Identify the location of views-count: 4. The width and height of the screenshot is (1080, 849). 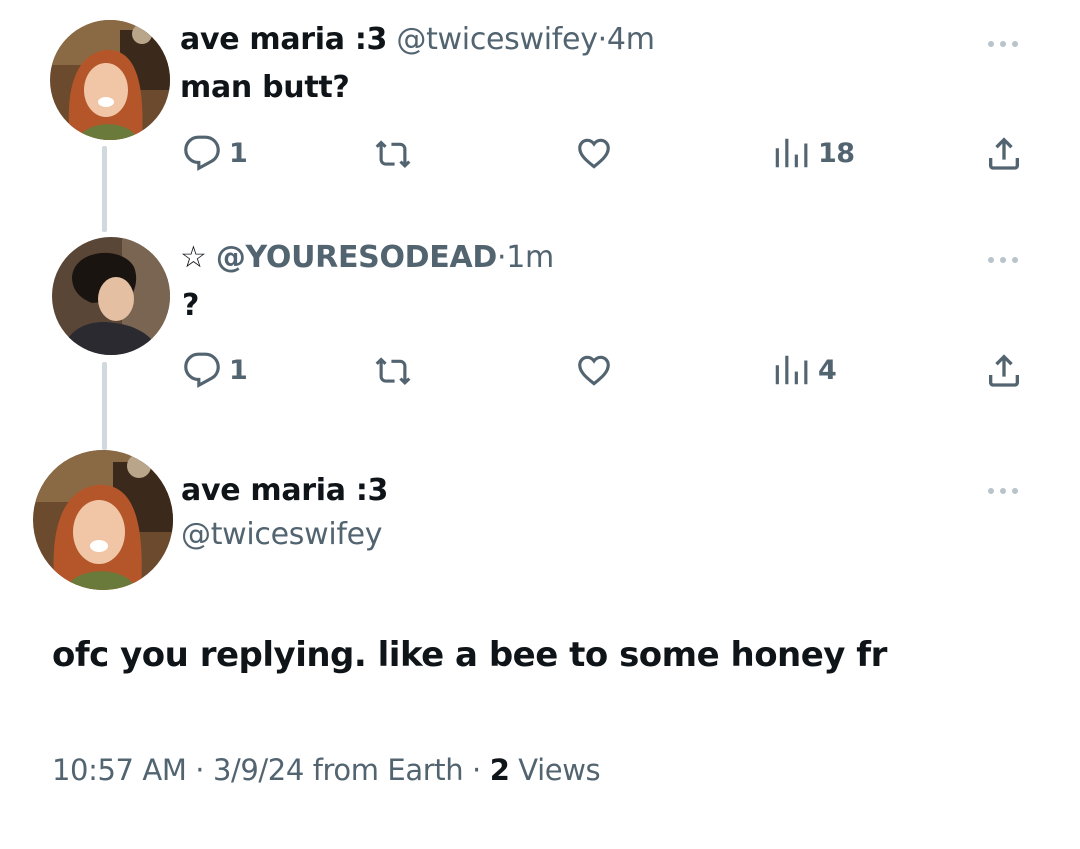
(827, 370).